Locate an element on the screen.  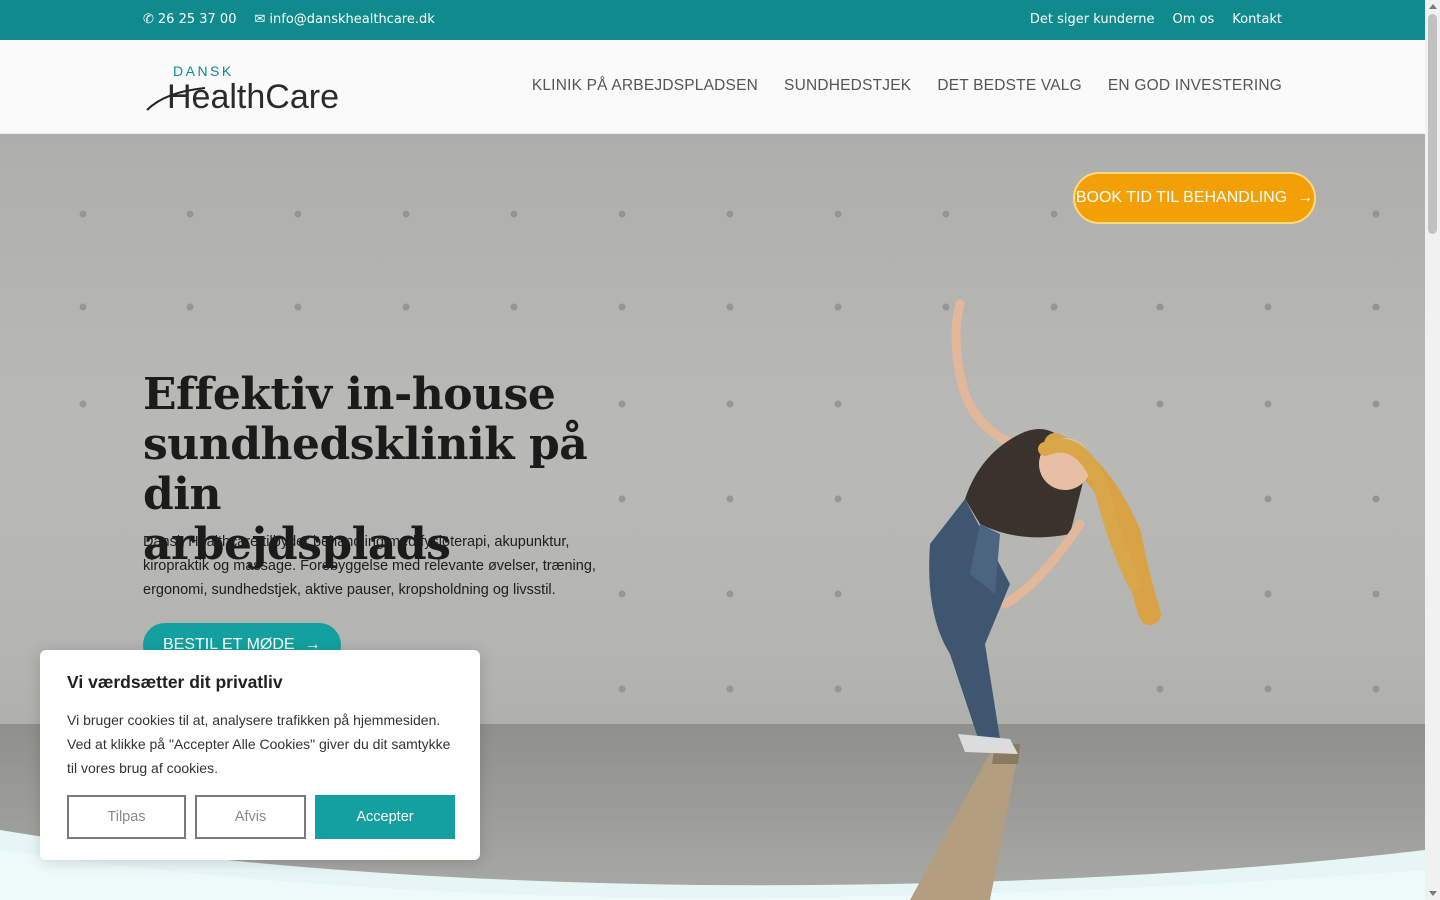
email-link: ✉ info@danskhealthcare.dk is located at coordinates (344, 19).